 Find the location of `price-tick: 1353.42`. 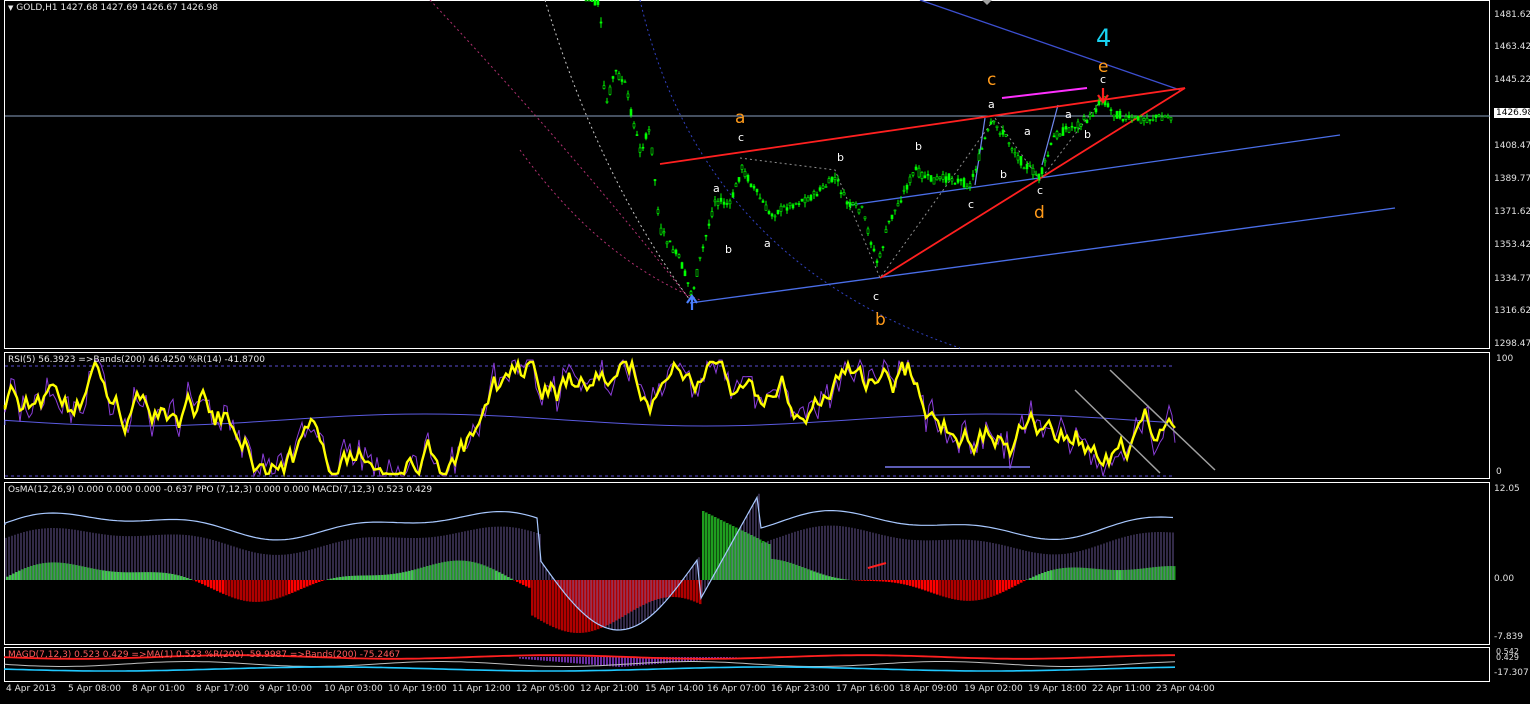

price-tick: 1353.42 is located at coordinates (1512, 245).